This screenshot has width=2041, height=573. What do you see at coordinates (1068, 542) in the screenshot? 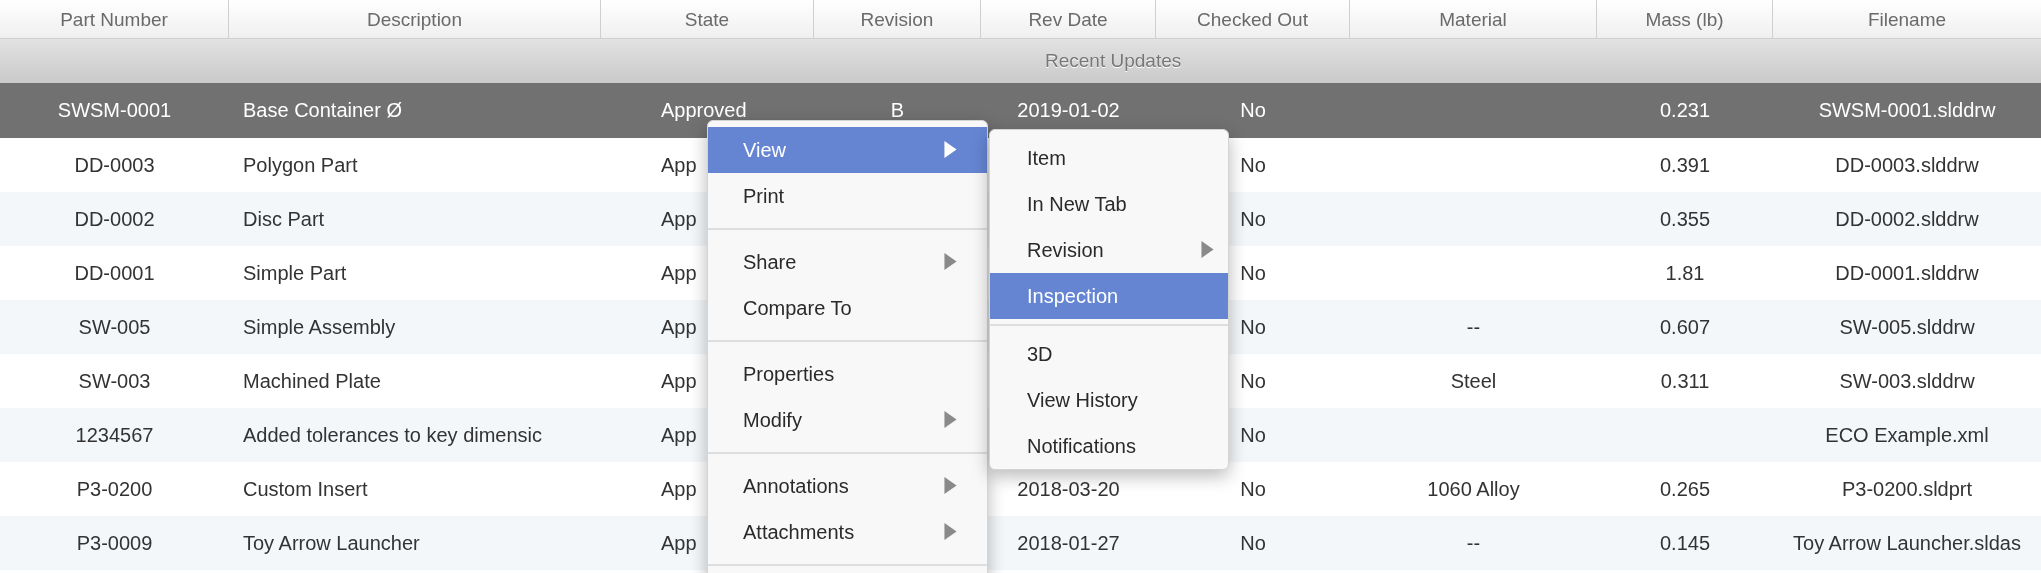
I see `table-cell: 2018-01-27` at bounding box center [1068, 542].